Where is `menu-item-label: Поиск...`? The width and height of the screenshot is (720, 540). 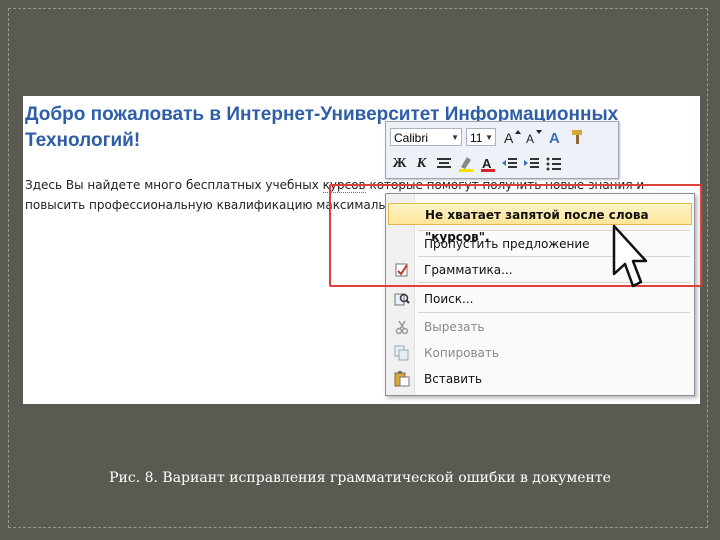 menu-item-label: Поиск... is located at coordinates (449, 299).